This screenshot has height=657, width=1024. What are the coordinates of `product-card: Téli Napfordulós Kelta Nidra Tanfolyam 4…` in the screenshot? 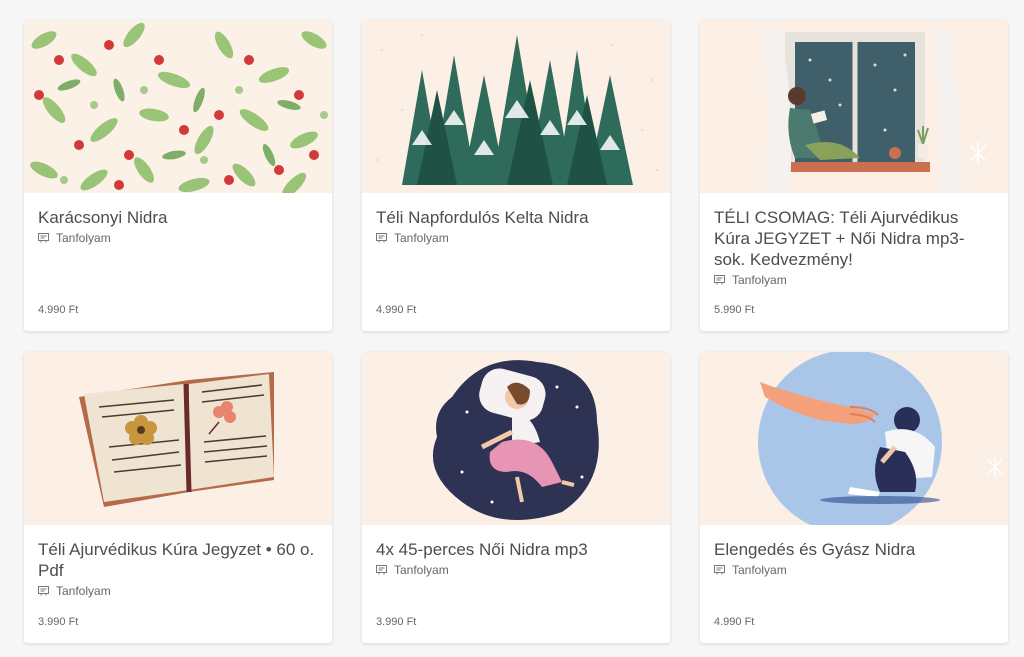 It's located at (516, 175).